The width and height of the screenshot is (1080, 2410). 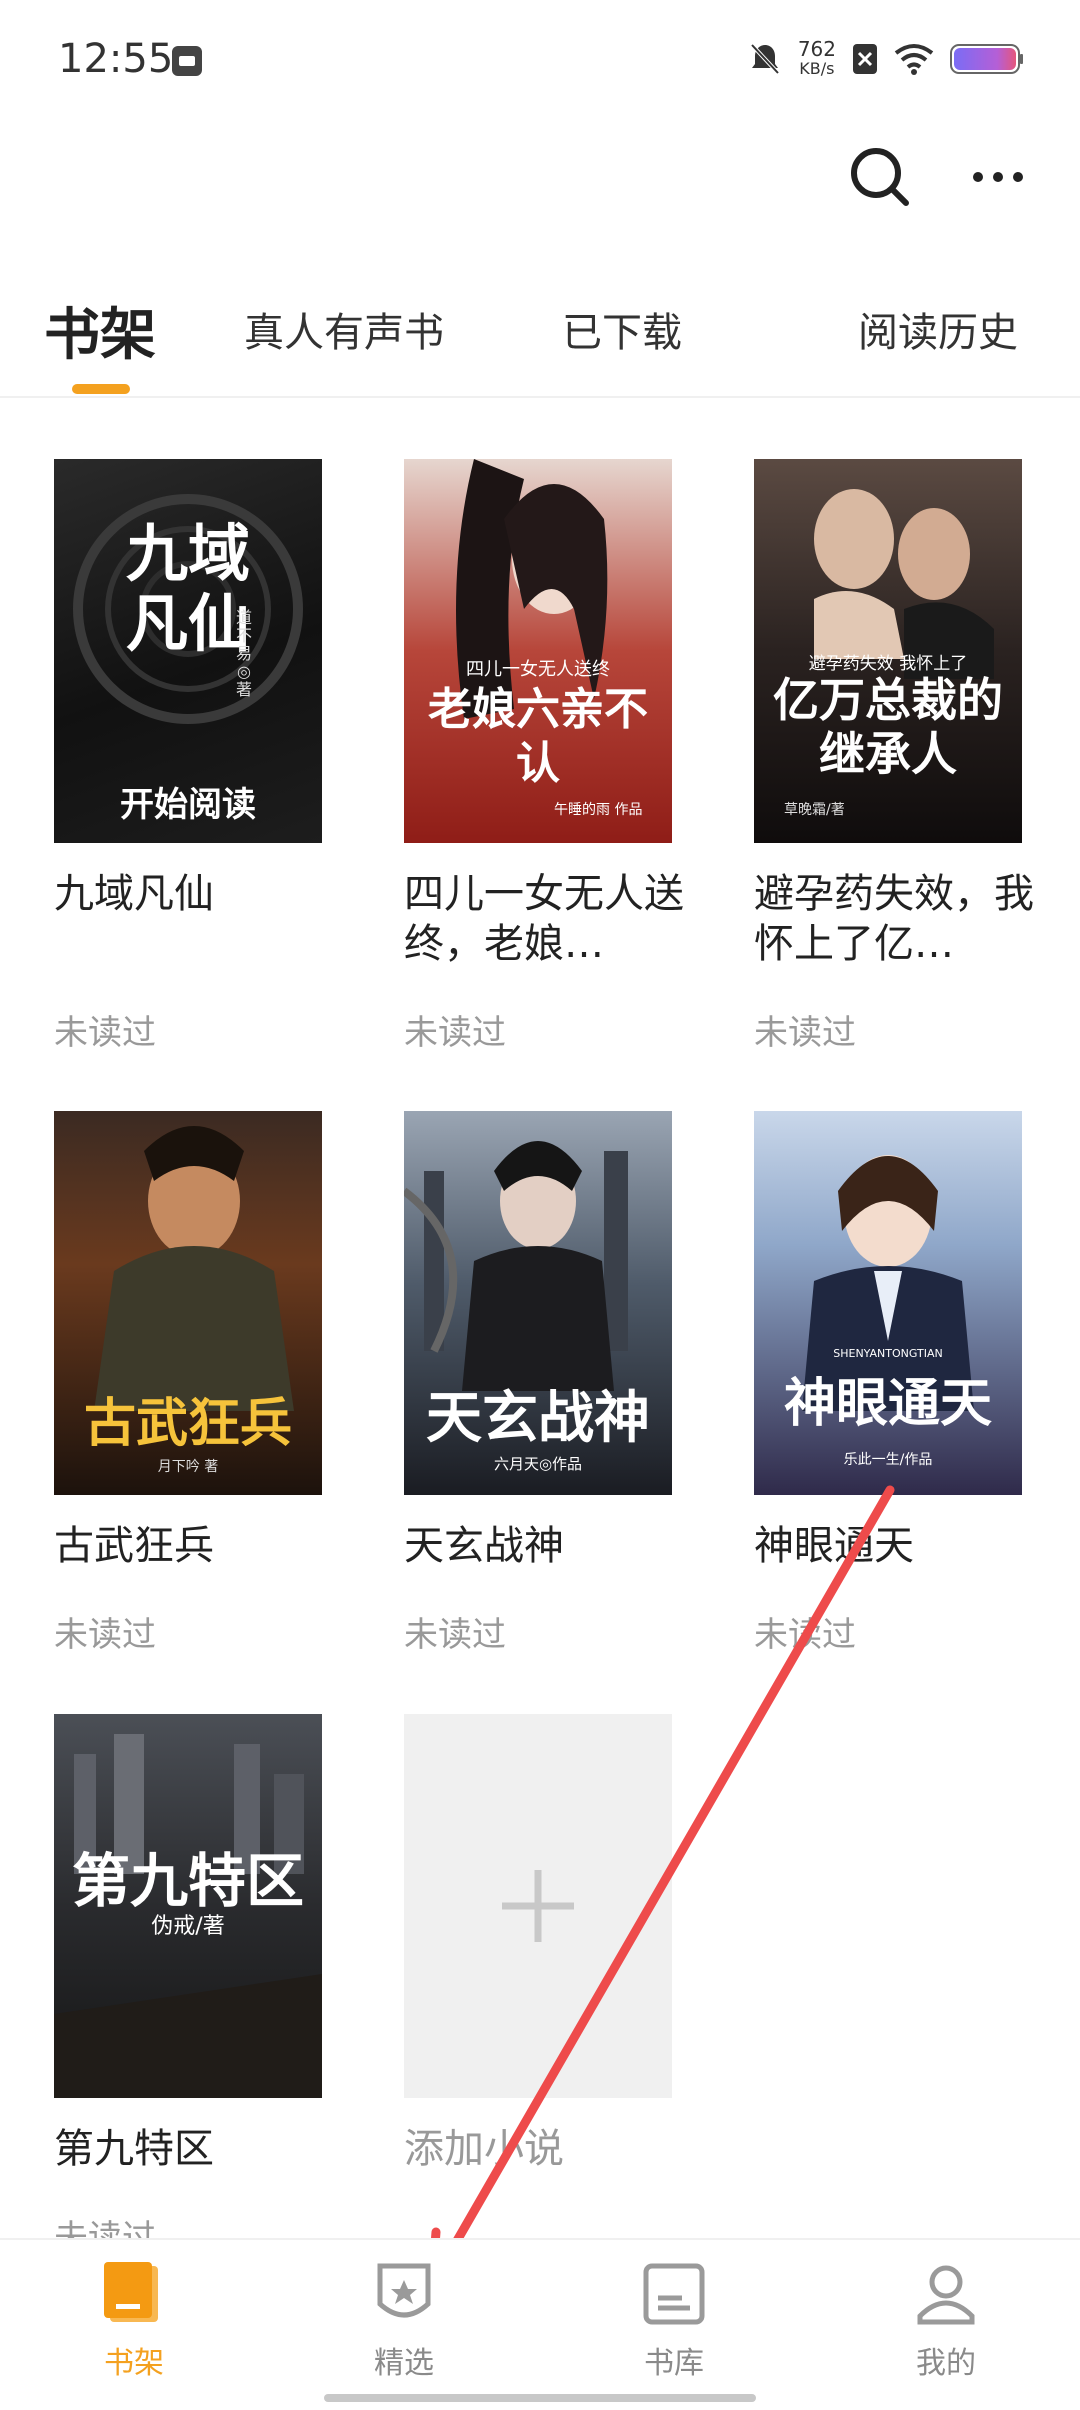 What do you see at coordinates (101, 389) in the screenshot?
I see `active-tab-indicator` at bounding box center [101, 389].